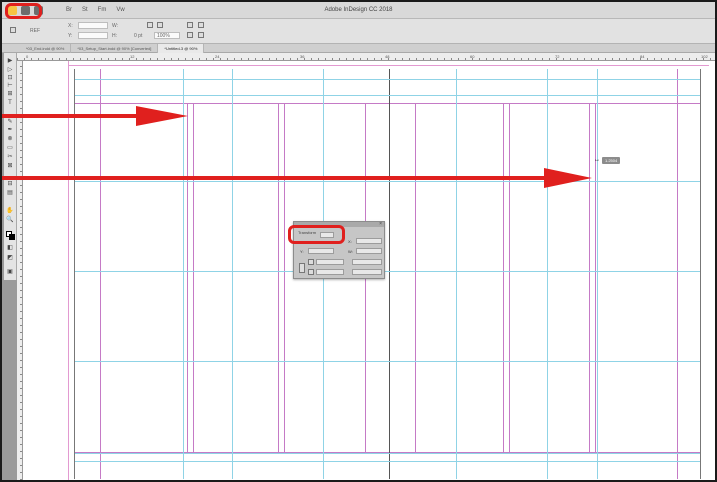 The height and width of the screenshot is (482, 717). What do you see at coordinates (150, 25) in the screenshot?
I see `align-icon` at bounding box center [150, 25].